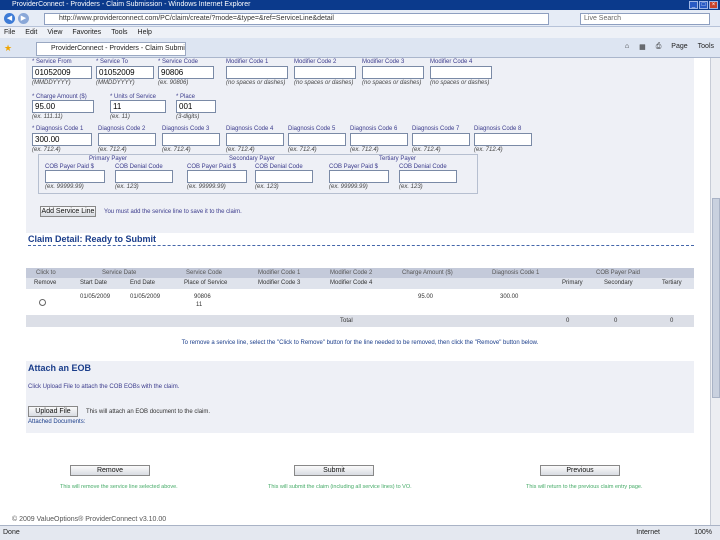 The width and height of the screenshot is (720, 540). Describe the element at coordinates (379, 139) in the screenshot. I see `dx6-input` at that location.